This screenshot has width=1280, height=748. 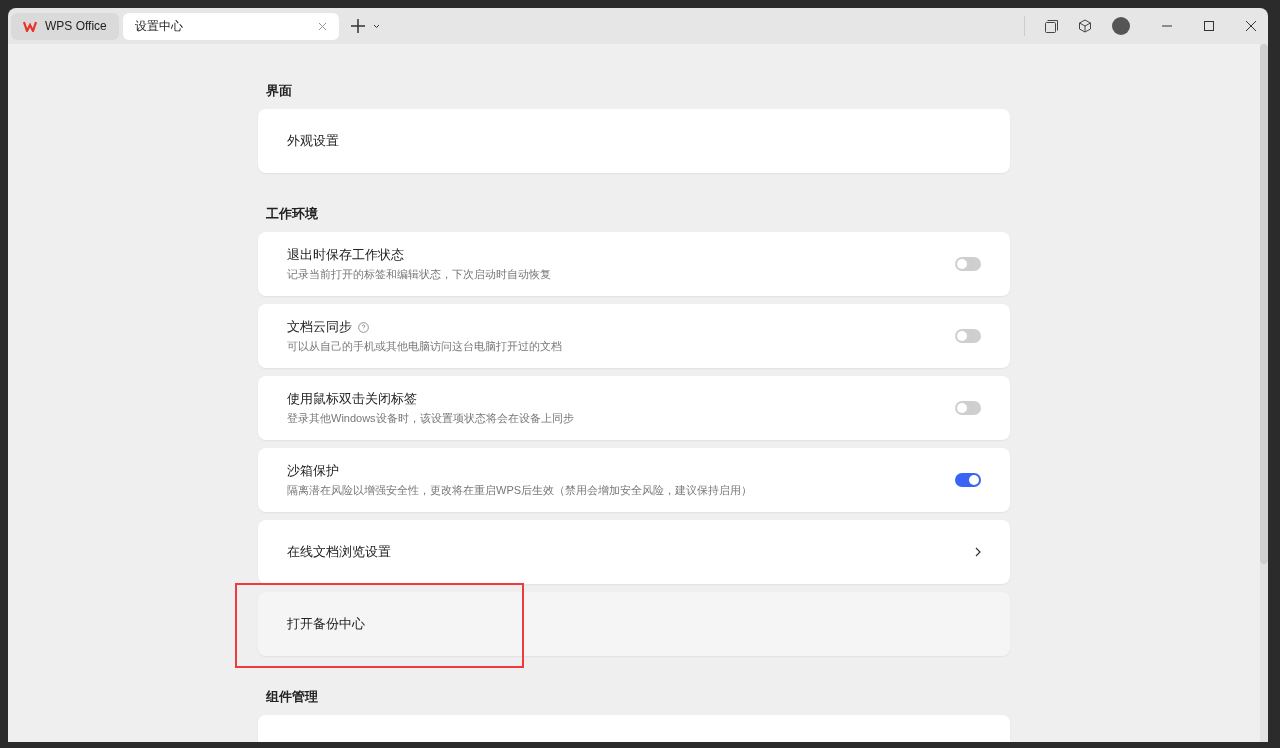 I want to click on row-title: 沙箱保护, so click(x=313, y=471).